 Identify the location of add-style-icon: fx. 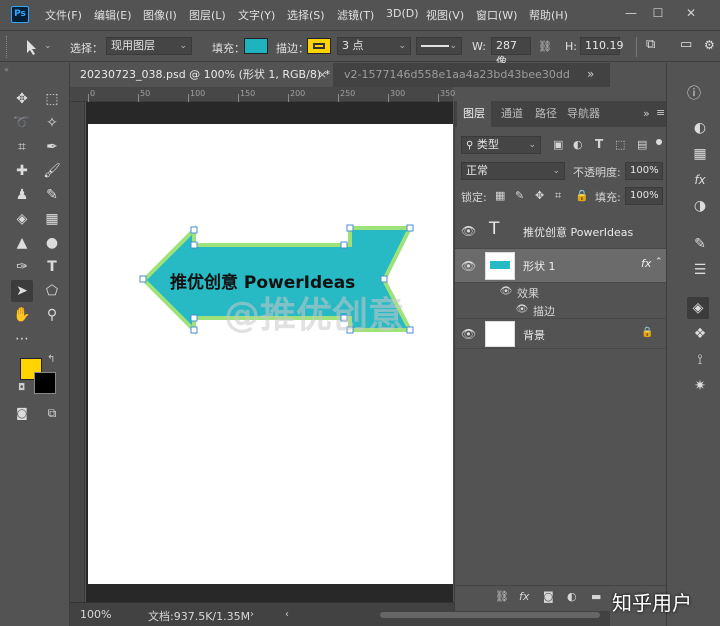
(524, 596).